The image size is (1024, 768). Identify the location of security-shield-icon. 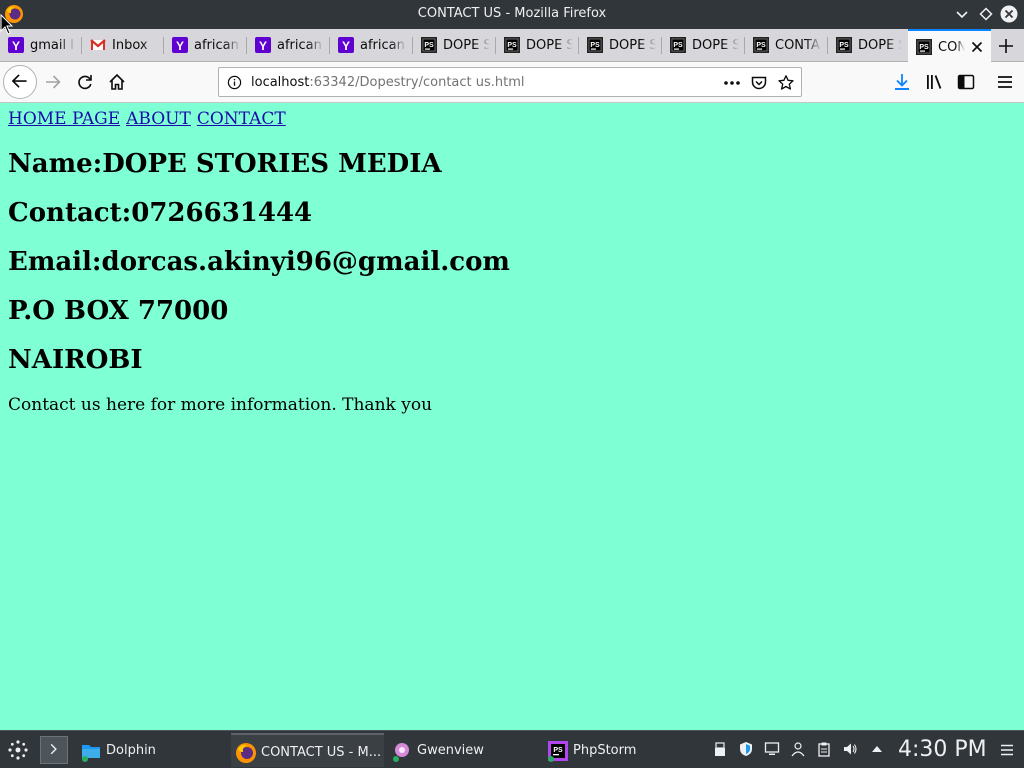
(746, 749).